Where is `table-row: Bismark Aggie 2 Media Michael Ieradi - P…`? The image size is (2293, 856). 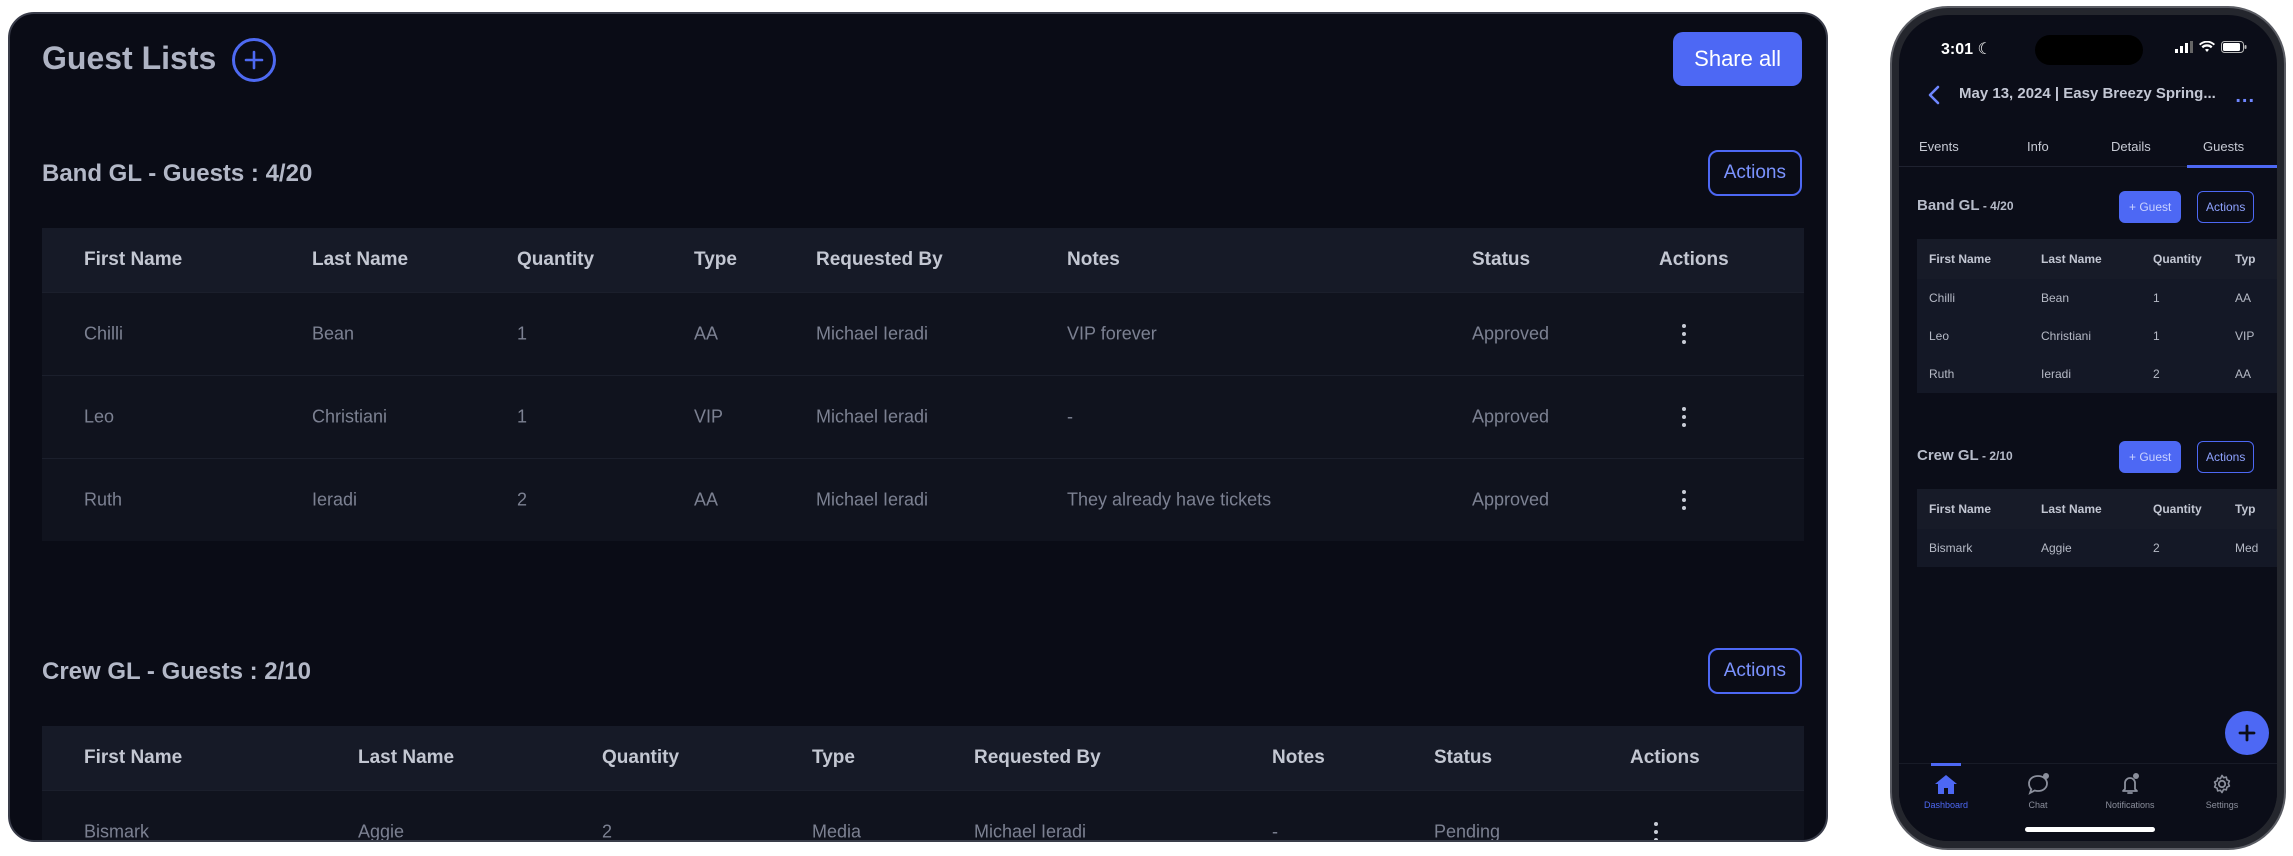 table-row: Bismark Aggie 2 Media Michael Ieradi - P… is located at coordinates (923, 816).